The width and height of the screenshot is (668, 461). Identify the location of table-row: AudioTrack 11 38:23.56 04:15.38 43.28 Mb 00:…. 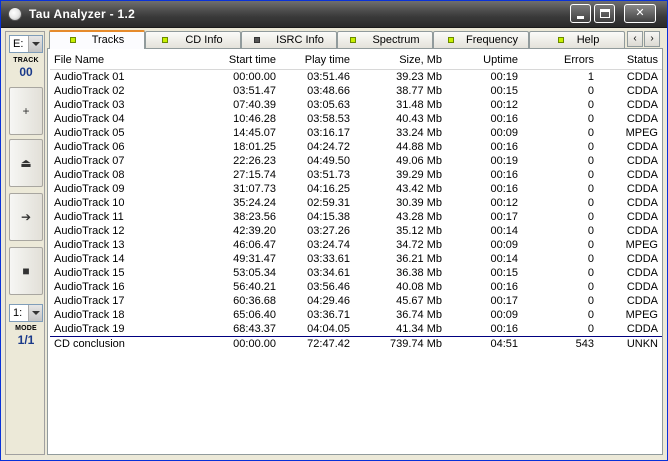
(356, 217).